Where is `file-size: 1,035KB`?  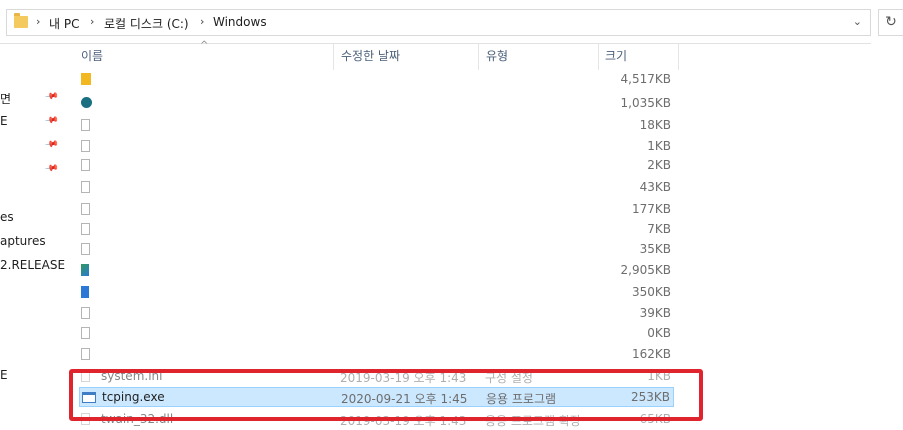 file-size: 1,035KB is located at coordinates (645, 103).